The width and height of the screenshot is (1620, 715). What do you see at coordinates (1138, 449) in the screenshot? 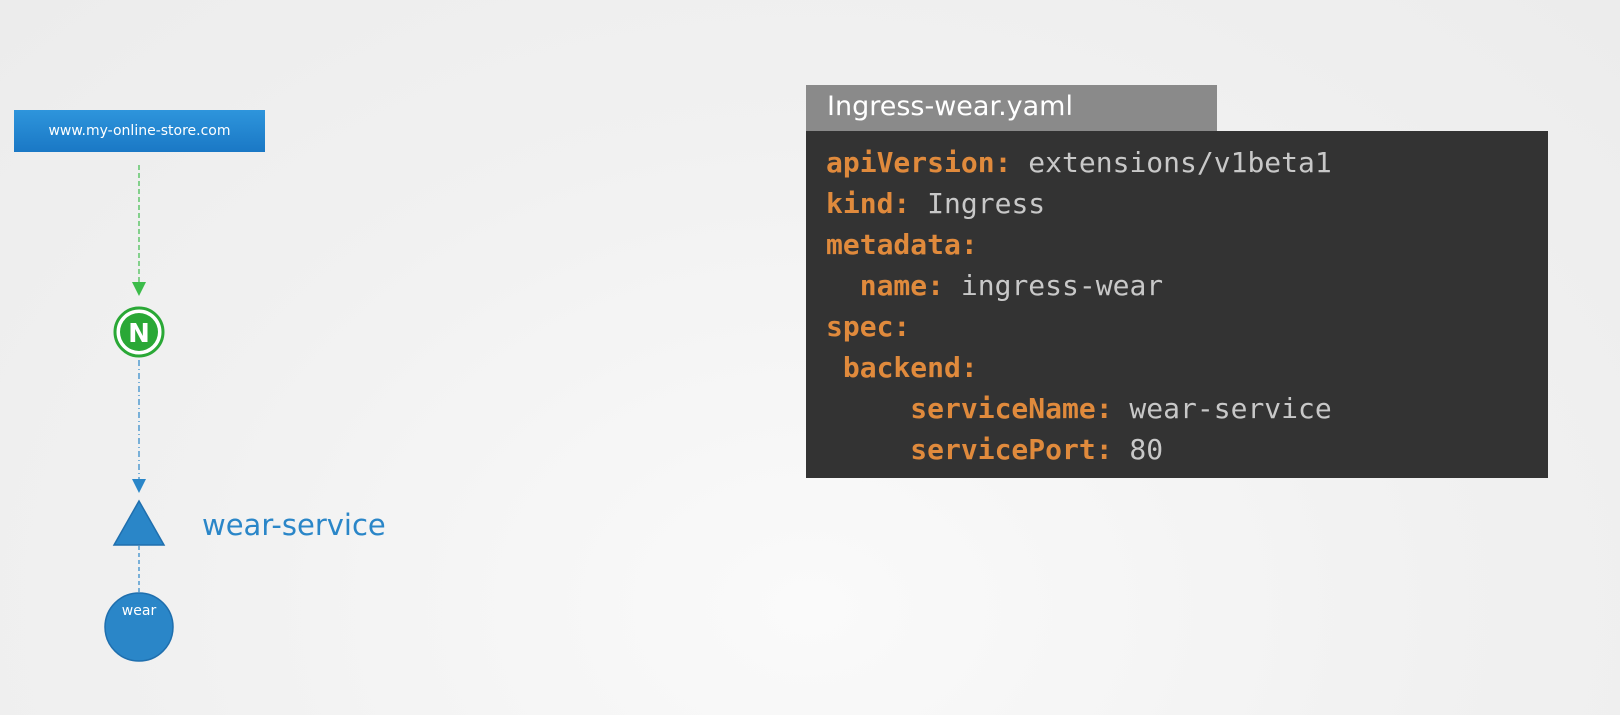
I see `yaml-value: 80` at bounding box center [1138, 449].